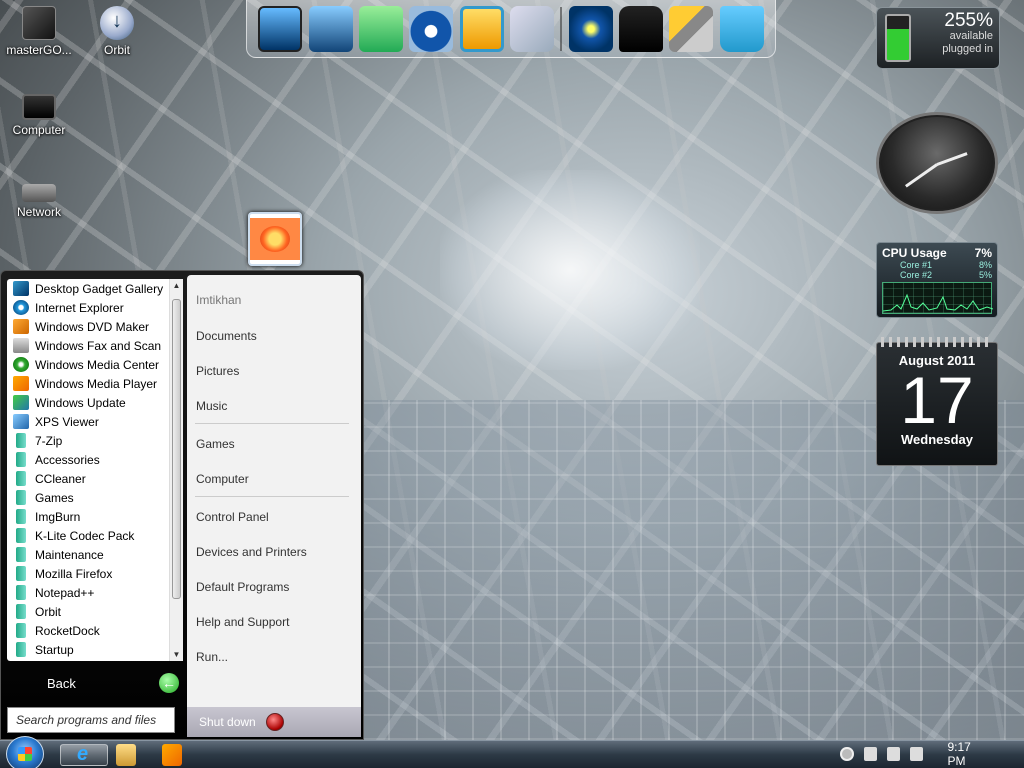 This screenshot has width=1024, height=768. I want to click on desktop-icon-network: Network, so click(39, 194).